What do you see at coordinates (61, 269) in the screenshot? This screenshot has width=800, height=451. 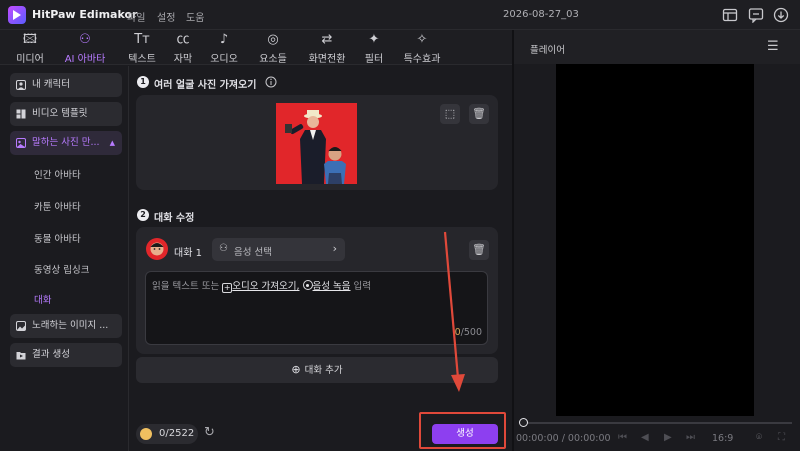 I see `sidebar-subitem-video-lipsync: 동영상 립싱크` at bounding box center [61, 269].